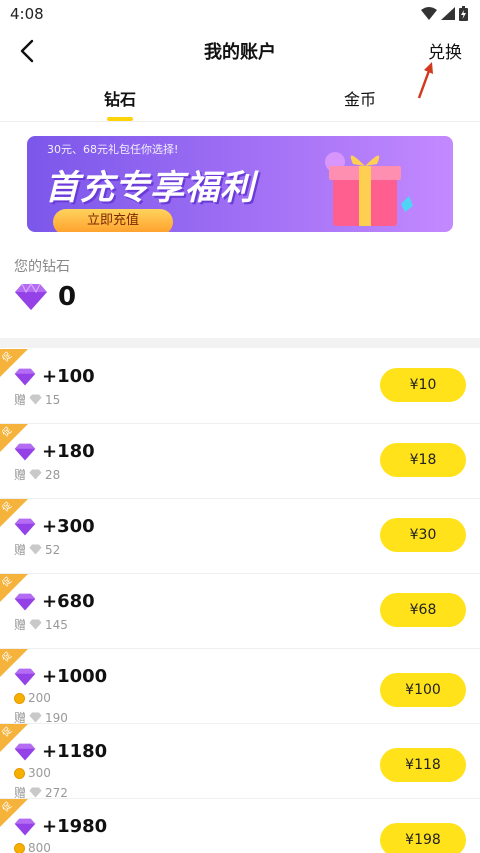 The image size is (480, 853). I want to click on balance-row: 0, so click(45, 297).